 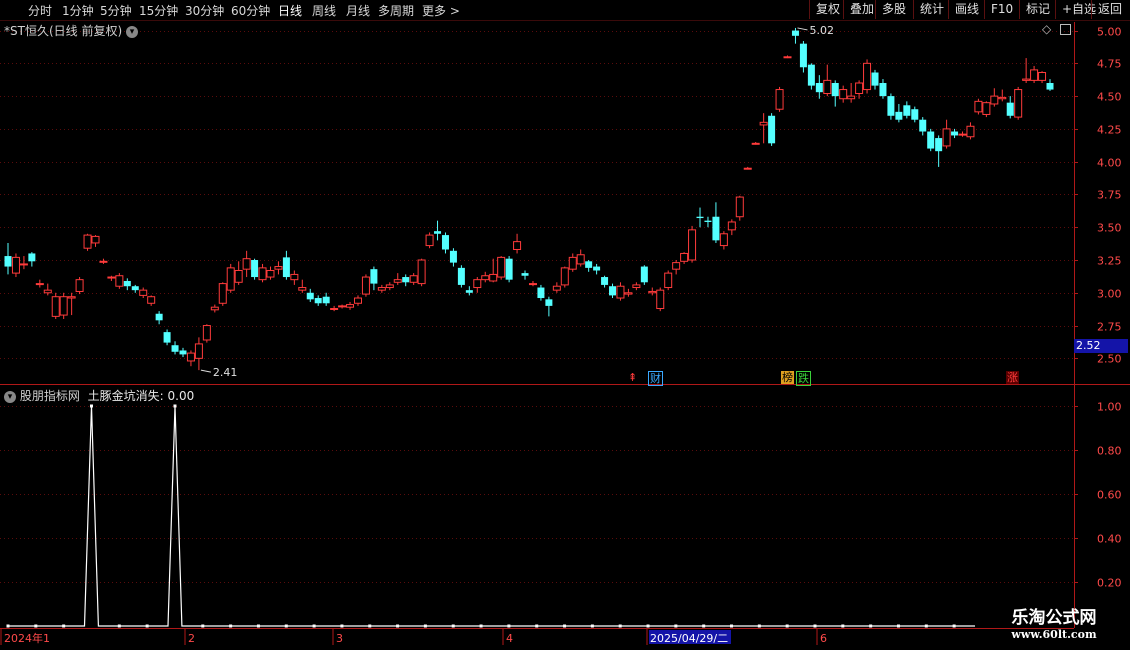 What do you see at coordinates (10, 396) in the screenshot?
I see `indicator-gear-icon: ▾` at bounding box center [10, 396].